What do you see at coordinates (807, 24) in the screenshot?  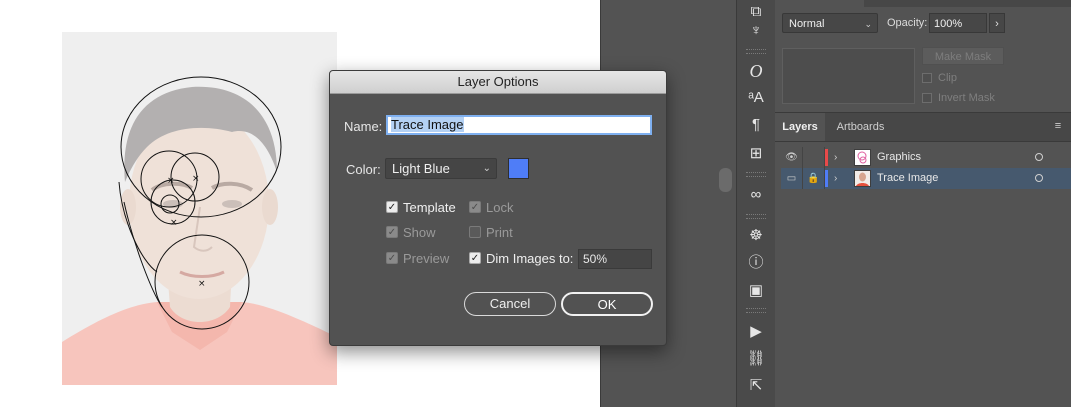 I see `blend-mode-value: Normal` at bounding box center [807, 24].